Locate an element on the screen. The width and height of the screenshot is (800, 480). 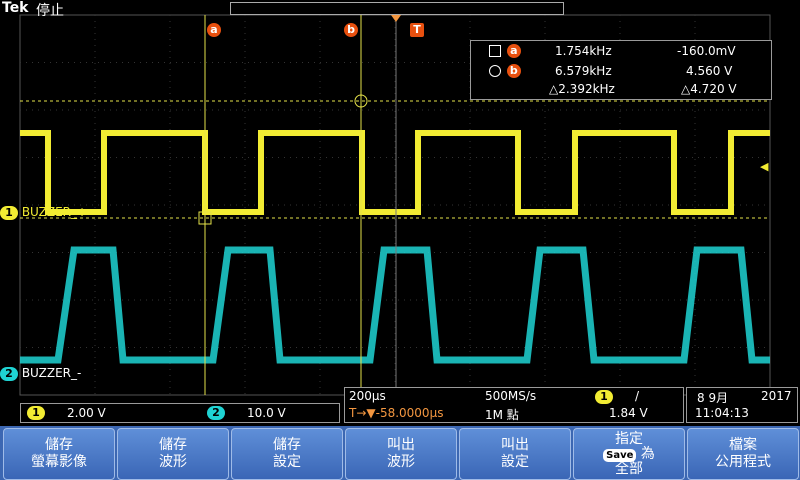
sample-rate: 500MS/s is located at coordinates (511, 396).